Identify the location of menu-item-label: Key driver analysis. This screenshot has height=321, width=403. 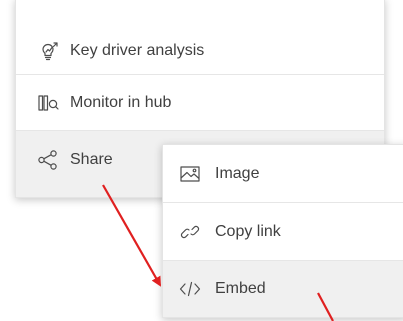
(137, 50).